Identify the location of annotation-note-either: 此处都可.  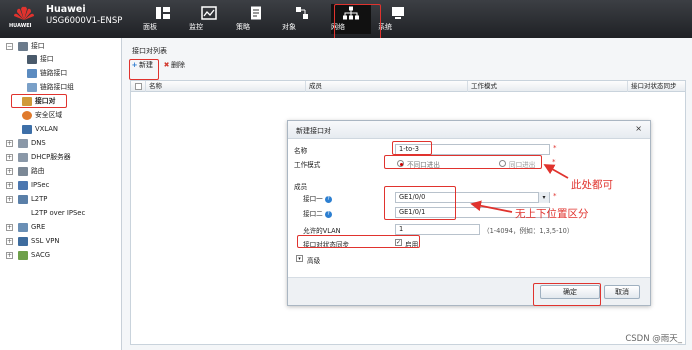
(592, 185).